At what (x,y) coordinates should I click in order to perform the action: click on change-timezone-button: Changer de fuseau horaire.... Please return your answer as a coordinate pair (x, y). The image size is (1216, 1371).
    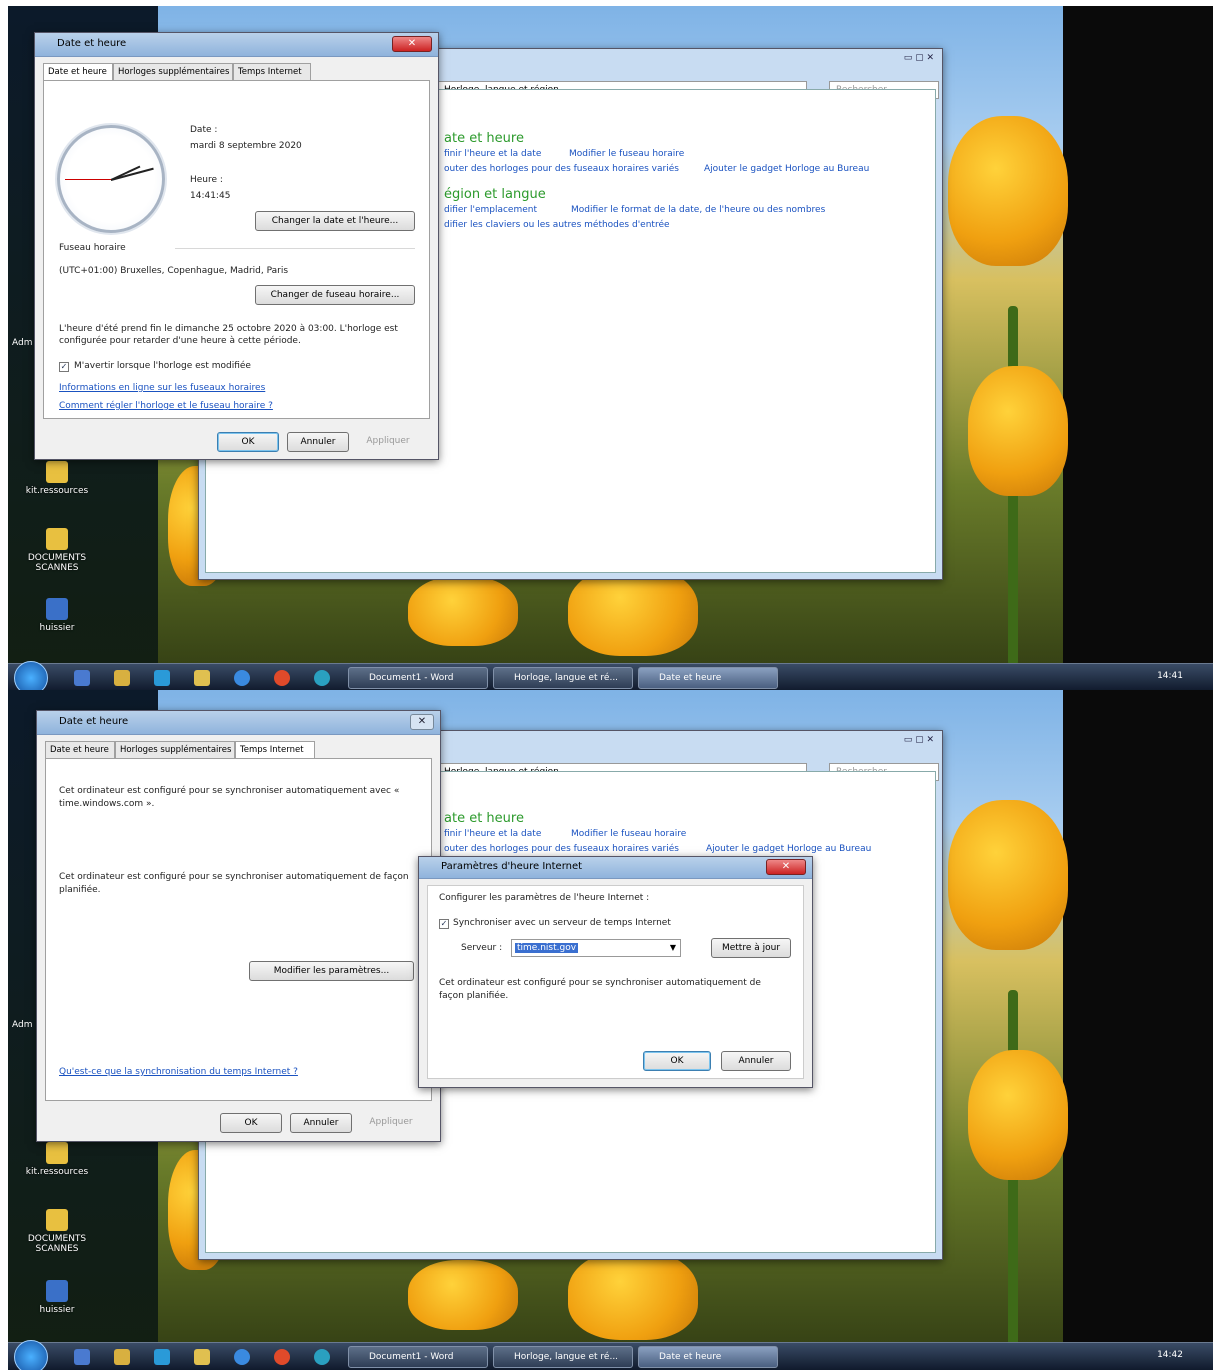
    Looking at the image, I should click on (335, 295).